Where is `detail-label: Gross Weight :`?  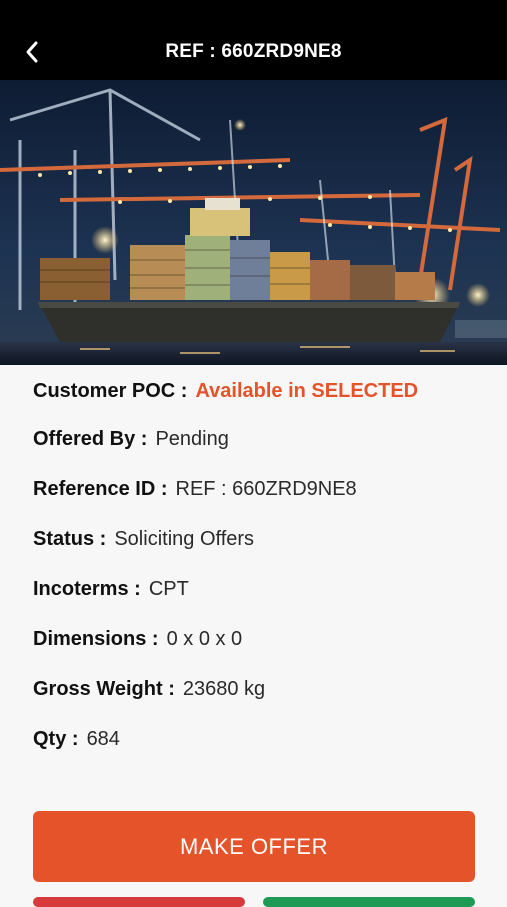 detail-label: Gross Weight : is located at coordinates (104, 689).